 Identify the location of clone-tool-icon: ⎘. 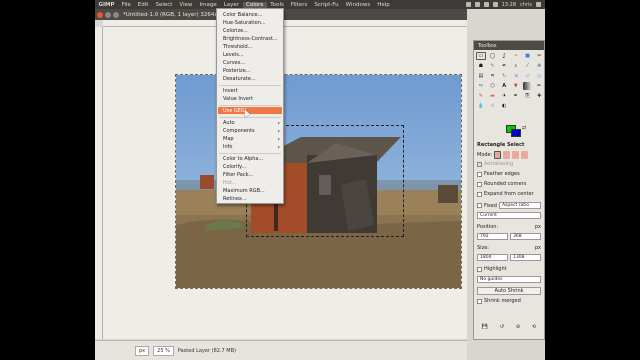
(528, 96).